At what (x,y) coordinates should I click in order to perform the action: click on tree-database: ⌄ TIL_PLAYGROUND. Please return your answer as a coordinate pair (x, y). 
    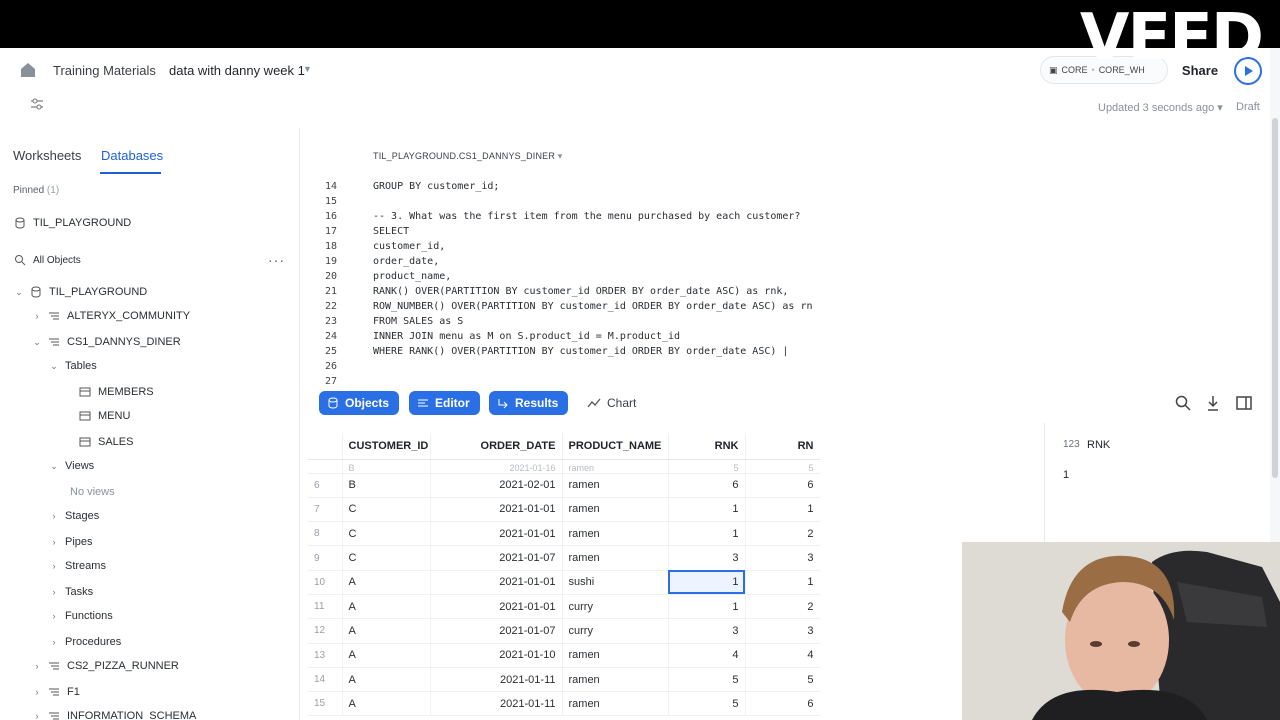
    Looking at the image, I should click on (80, 292).